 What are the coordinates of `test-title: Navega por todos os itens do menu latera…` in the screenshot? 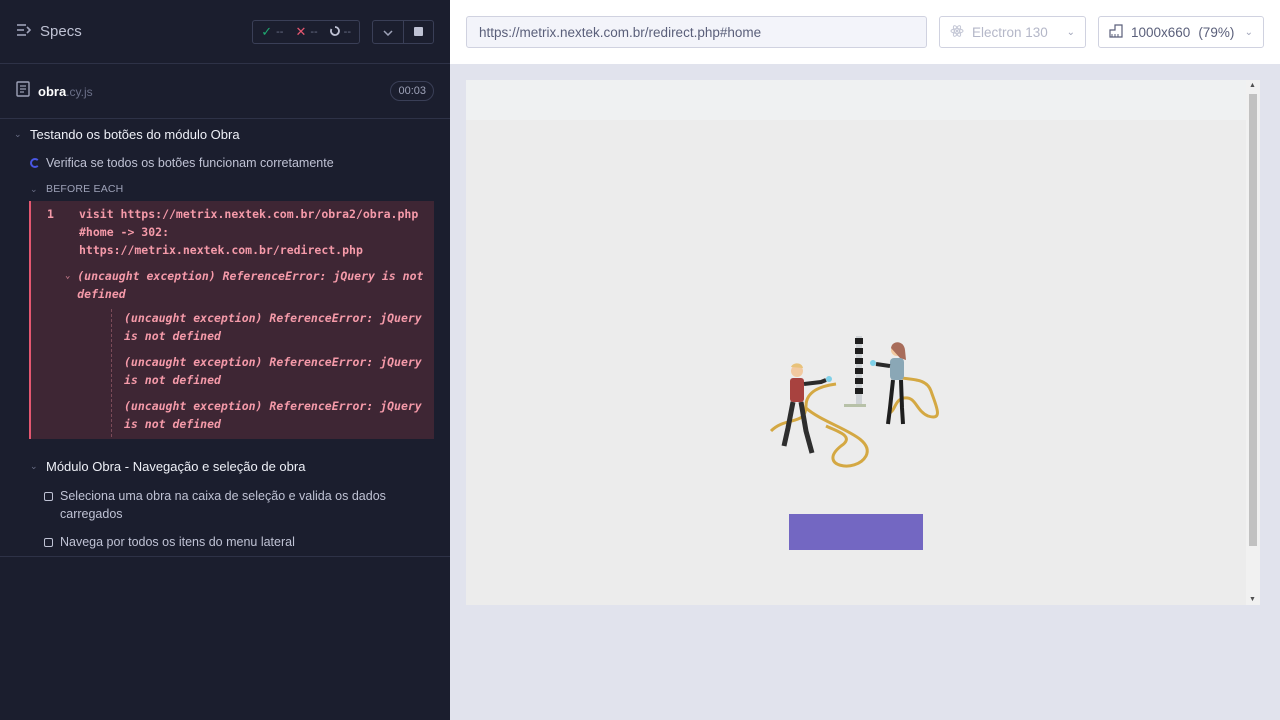 It's located at (177, 542).